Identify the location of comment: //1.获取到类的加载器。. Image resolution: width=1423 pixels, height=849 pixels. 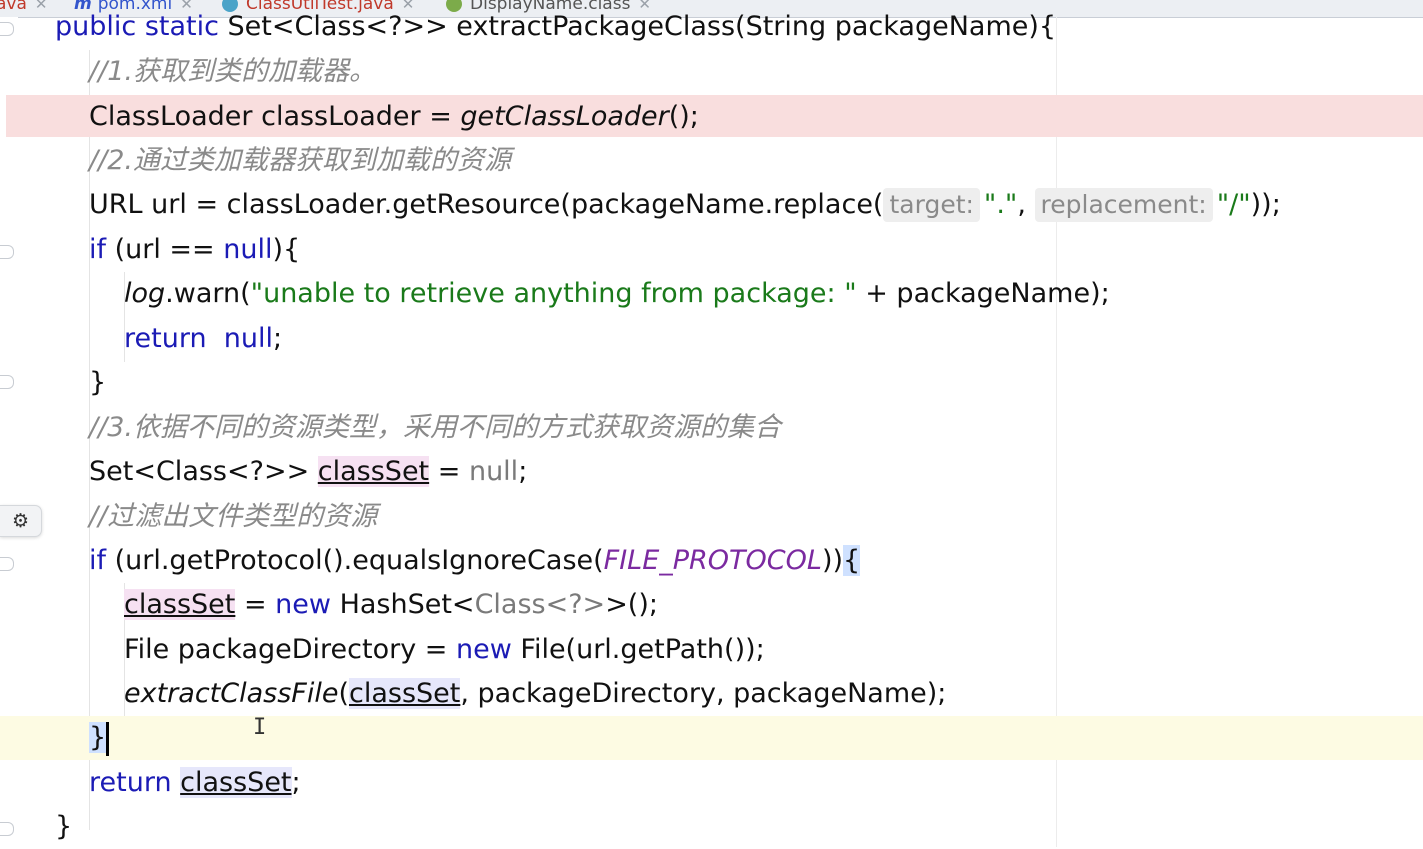
(232, 71).